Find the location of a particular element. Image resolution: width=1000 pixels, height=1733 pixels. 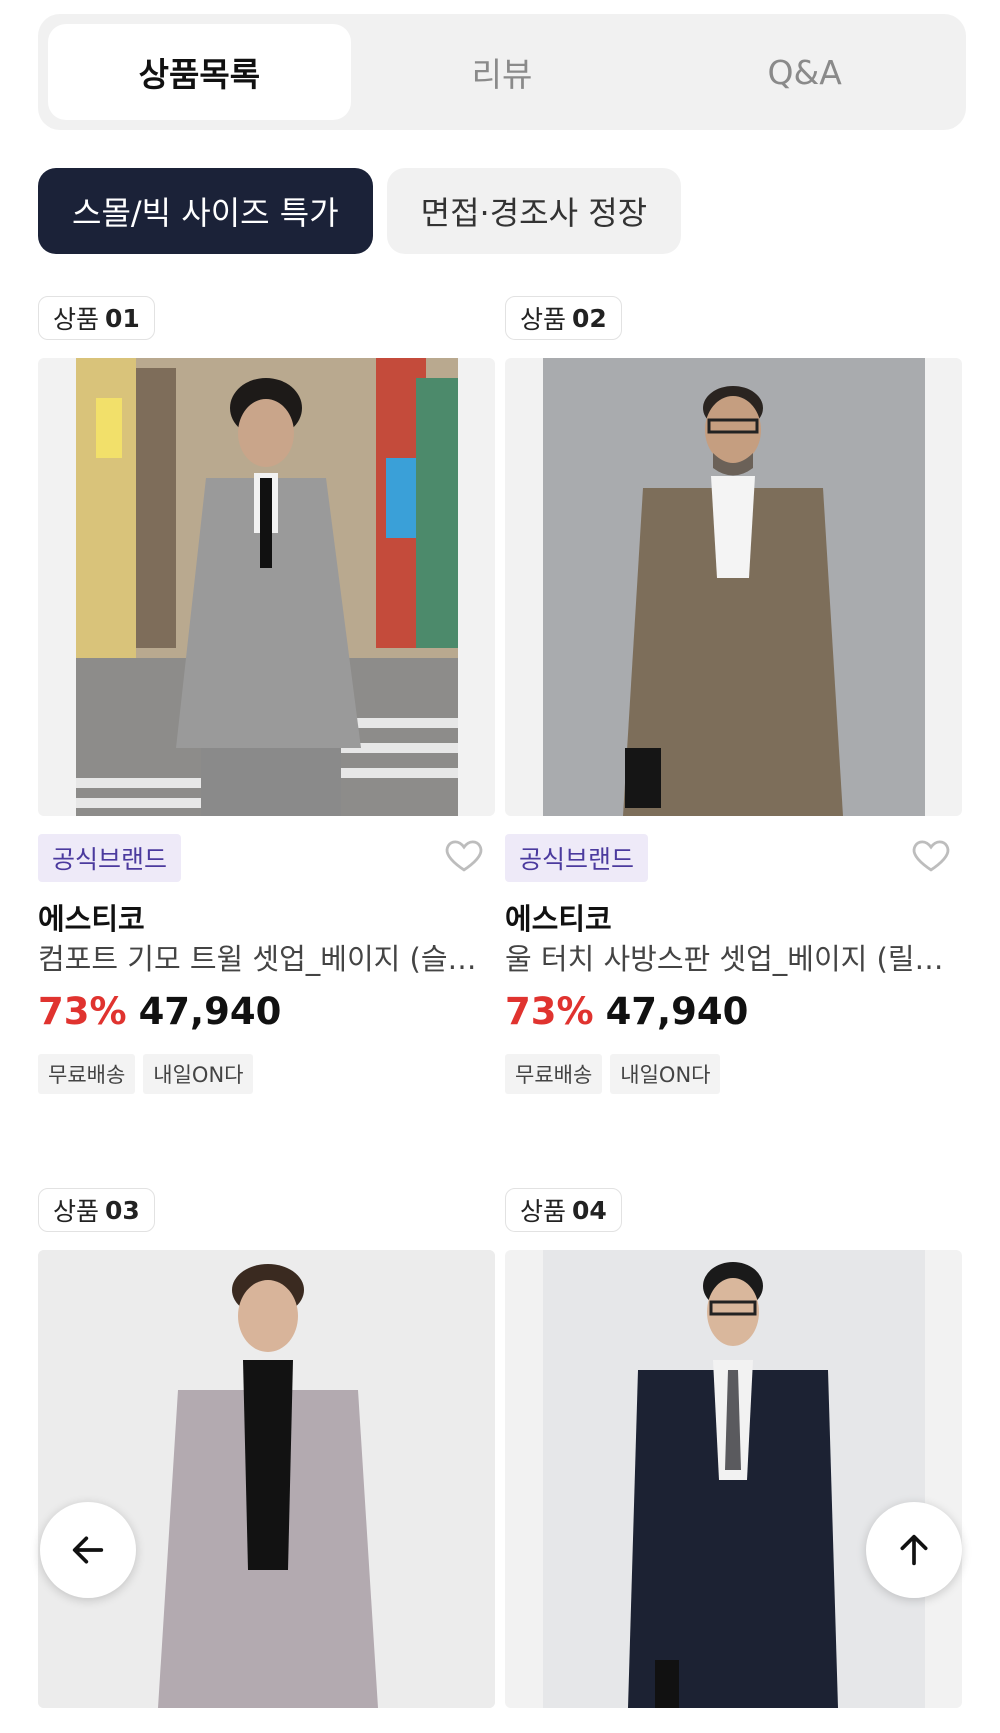

tab-reviews: 리뷰 is located at coordinates (502, 72).